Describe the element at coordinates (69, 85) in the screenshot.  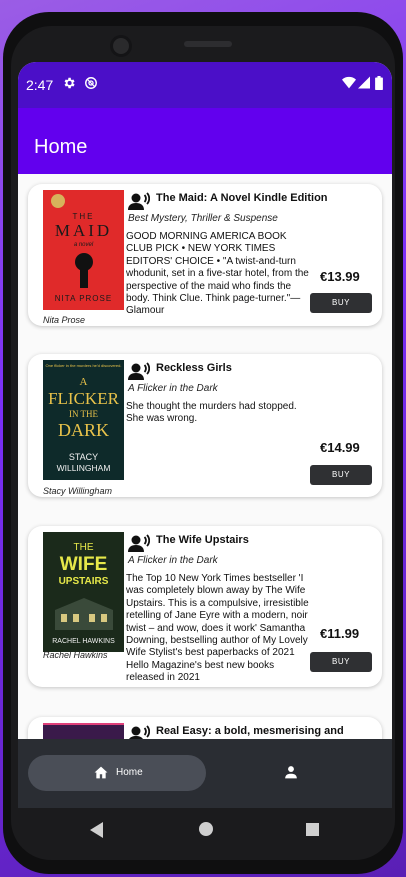
I see `gear-icon` at that location.